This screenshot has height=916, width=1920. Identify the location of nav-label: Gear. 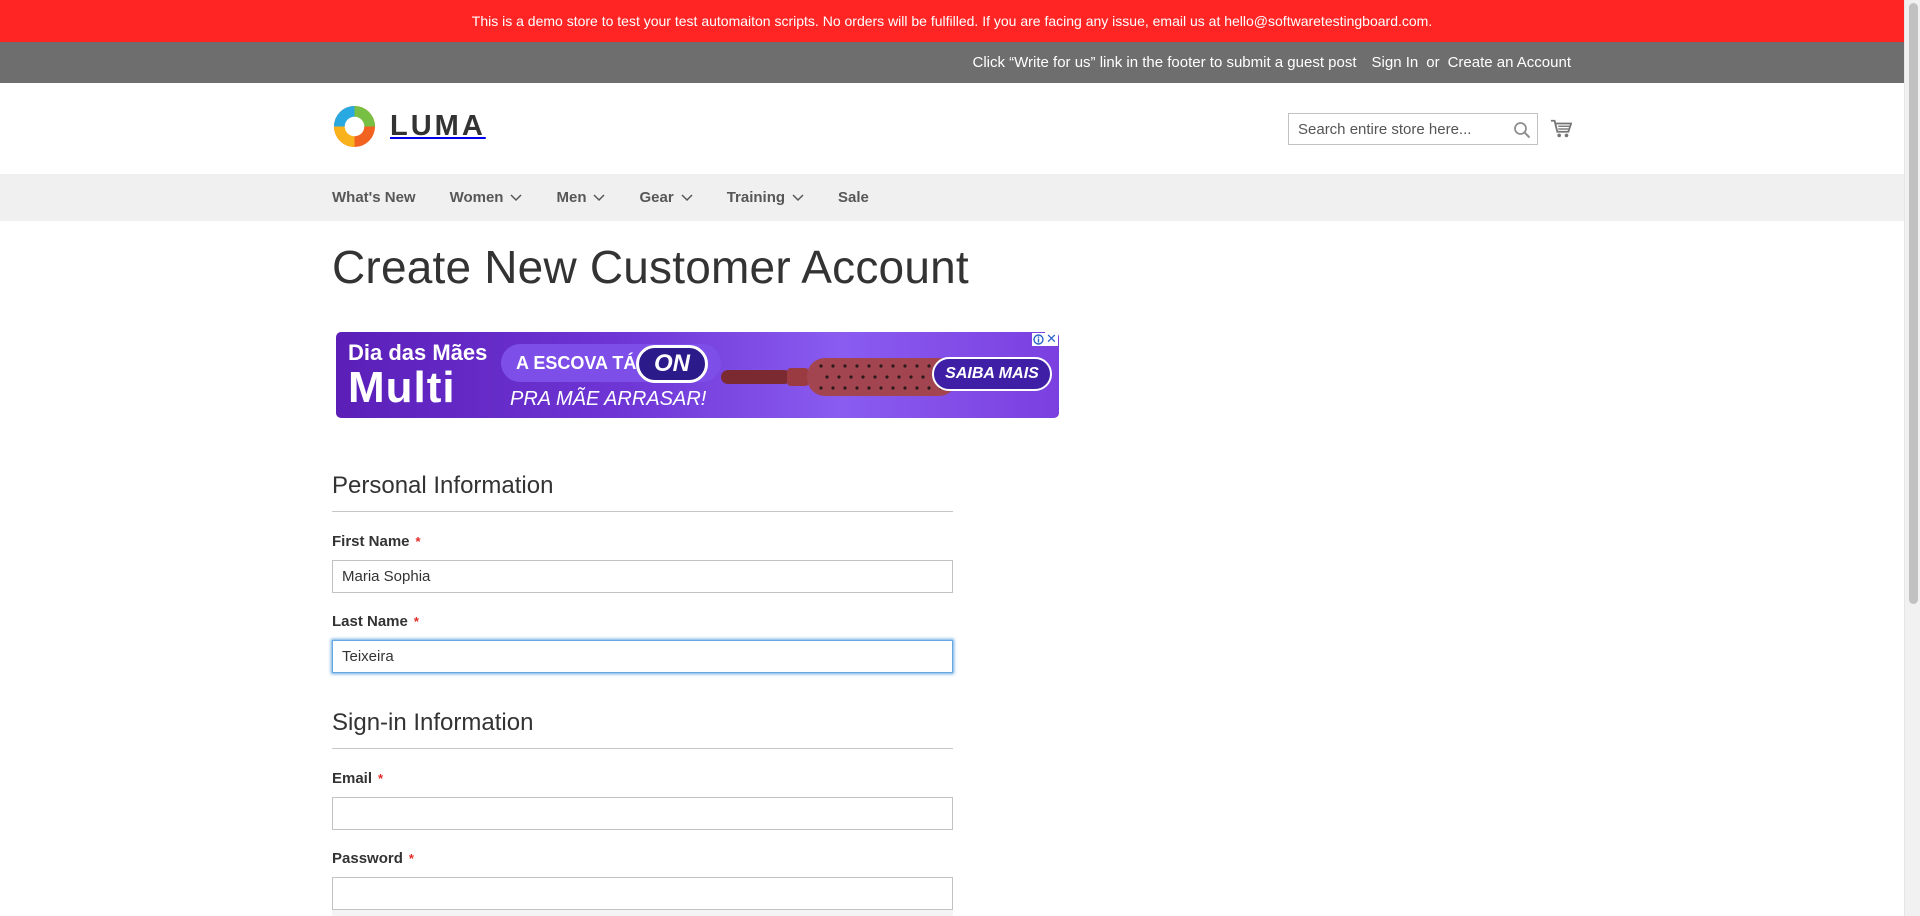
(656, 197).